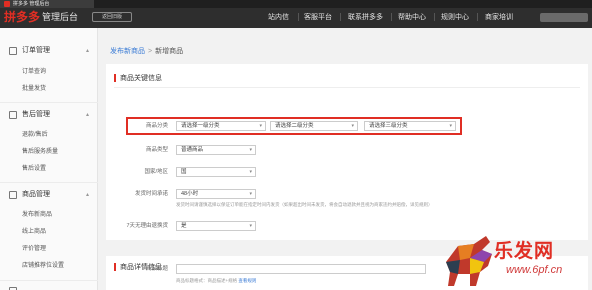  I want to click on nav-help-center: 帮助中心, so click(412, 18).